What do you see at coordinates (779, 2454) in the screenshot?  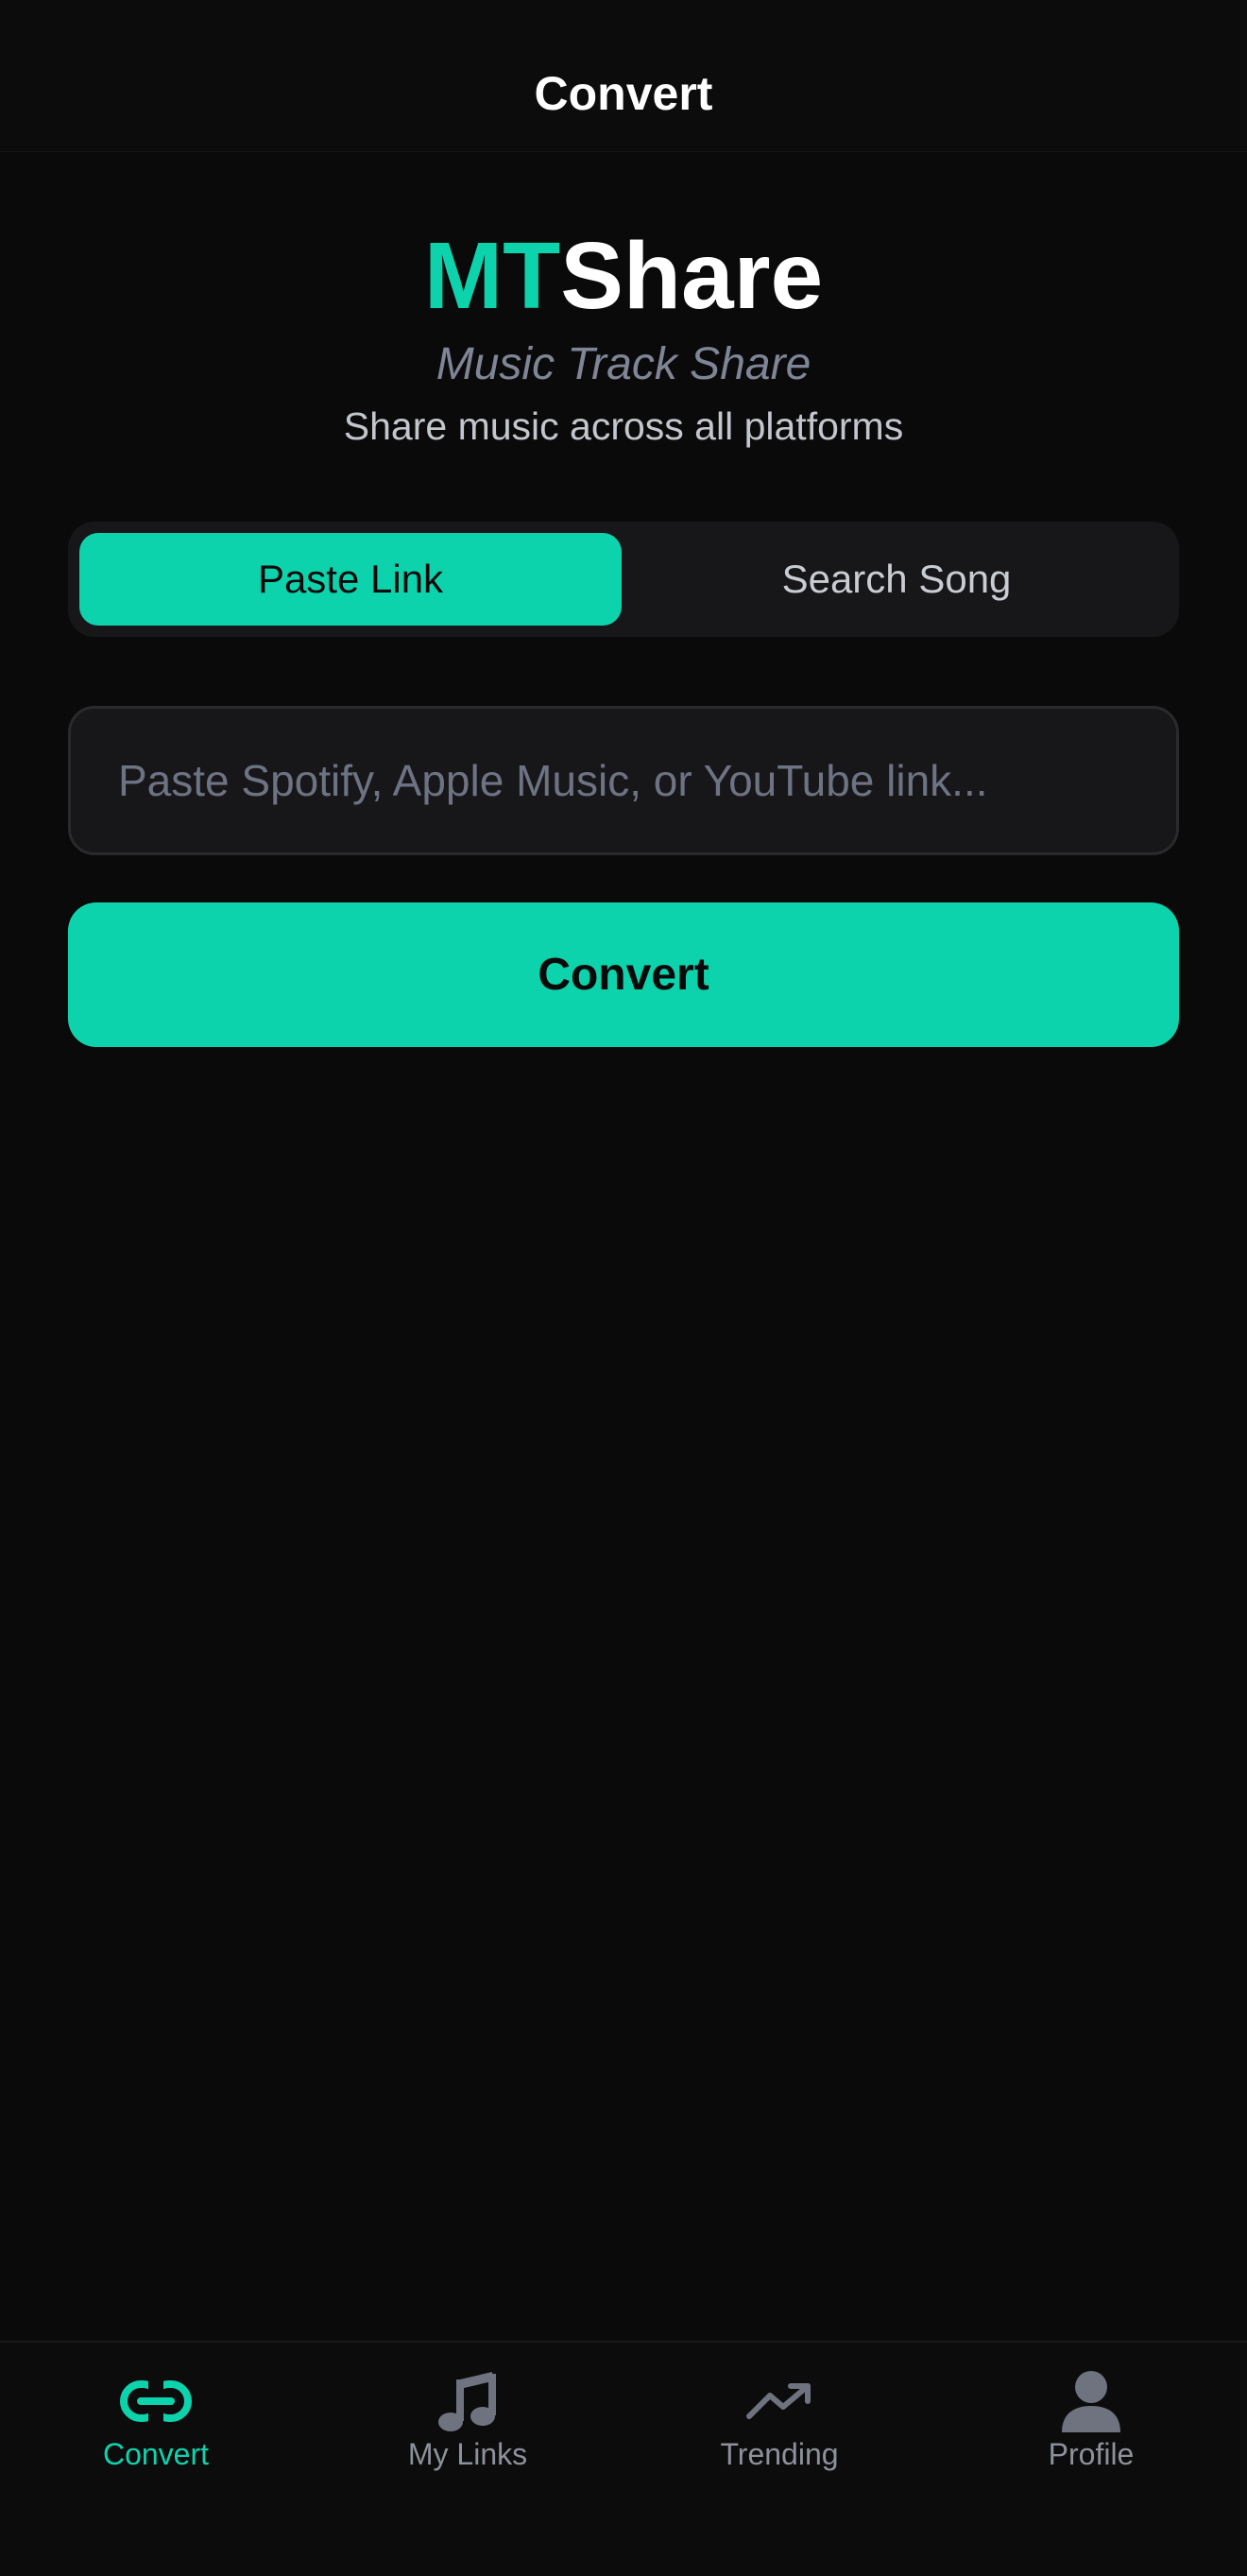 I see `tab-label-trending: Trending` at bounding box center [779, 2454].